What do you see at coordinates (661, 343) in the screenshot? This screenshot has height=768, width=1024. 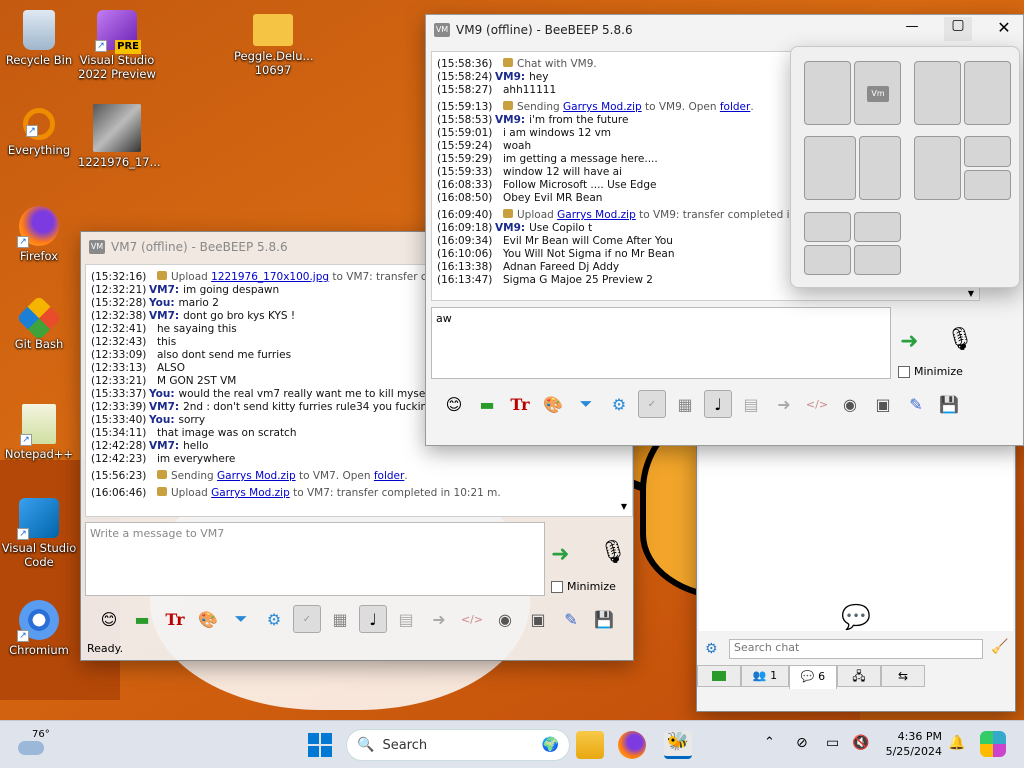 I see `vm9-message-input: aw` at bounding box center [661, 343].